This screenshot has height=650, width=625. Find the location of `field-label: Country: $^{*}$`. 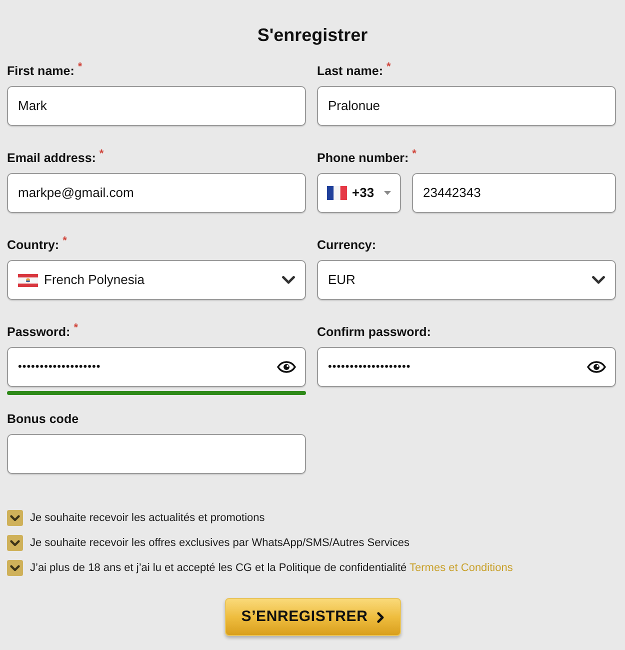

field-label: Country: $^{*}$ is located at coordinates (37, 245).